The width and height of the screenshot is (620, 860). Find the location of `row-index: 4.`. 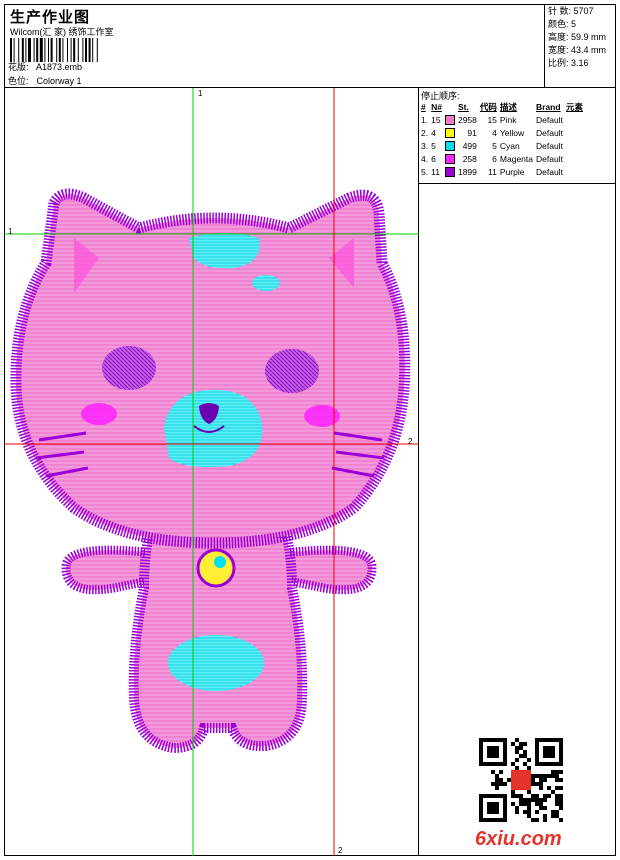

row-index: 4. is located at coordinates (425, 158).